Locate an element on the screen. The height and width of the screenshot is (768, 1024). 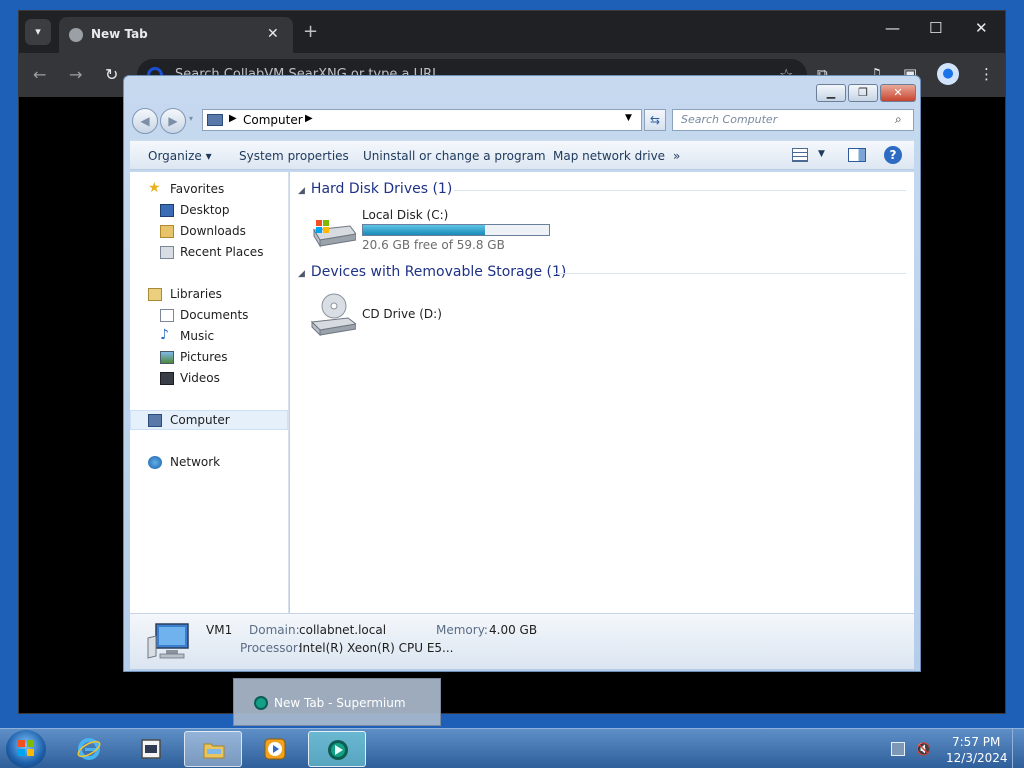
libraries-icon is located at coordinates (155, 294).